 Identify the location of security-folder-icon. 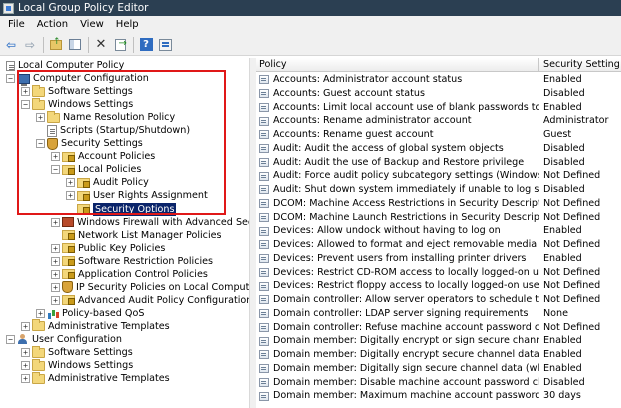
(68, 156).